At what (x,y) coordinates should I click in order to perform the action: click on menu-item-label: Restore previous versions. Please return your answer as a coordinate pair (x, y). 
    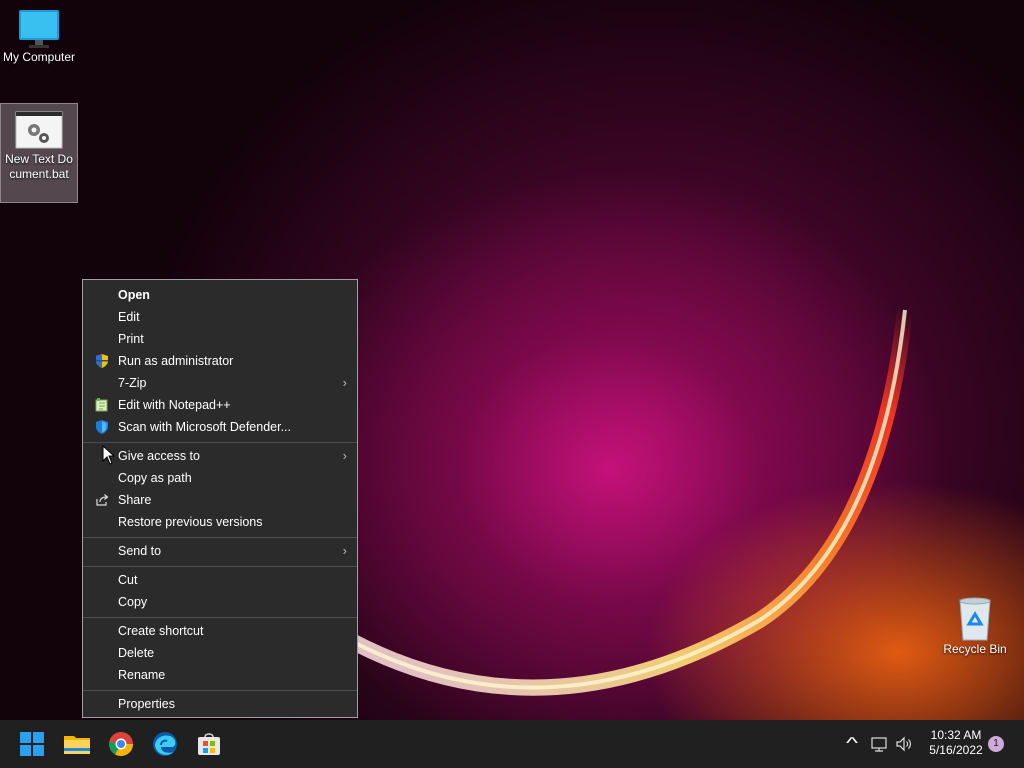
    Looking at the image, I should click on (190, 522).